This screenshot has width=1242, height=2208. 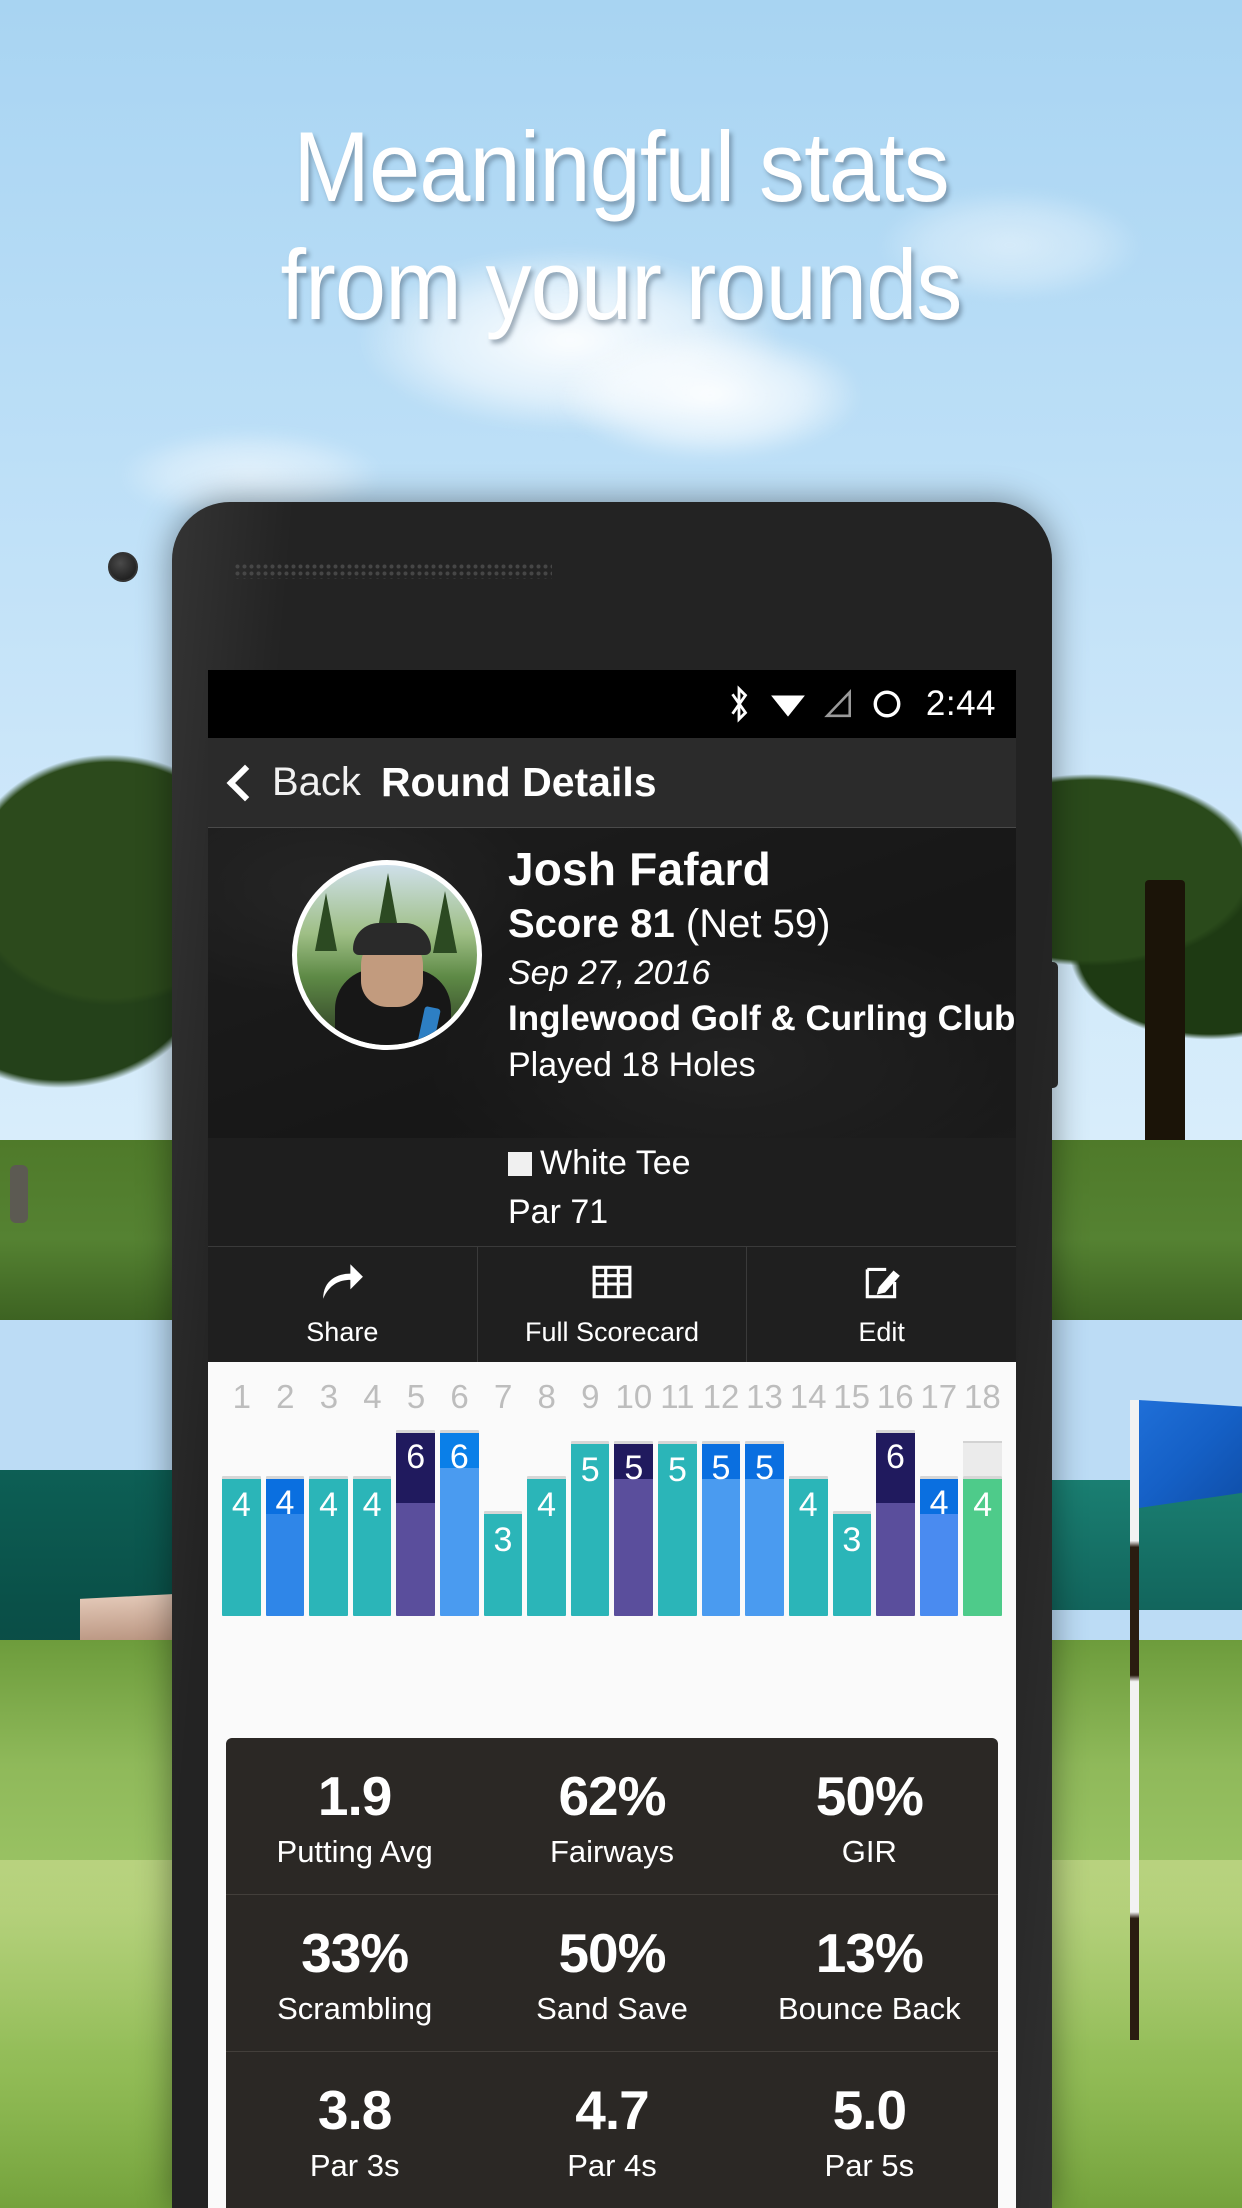 What do you see at coordinates (881, 1304) in the screenshot?
I see `edit-button: Edit` at bounding box center [881, 1304].